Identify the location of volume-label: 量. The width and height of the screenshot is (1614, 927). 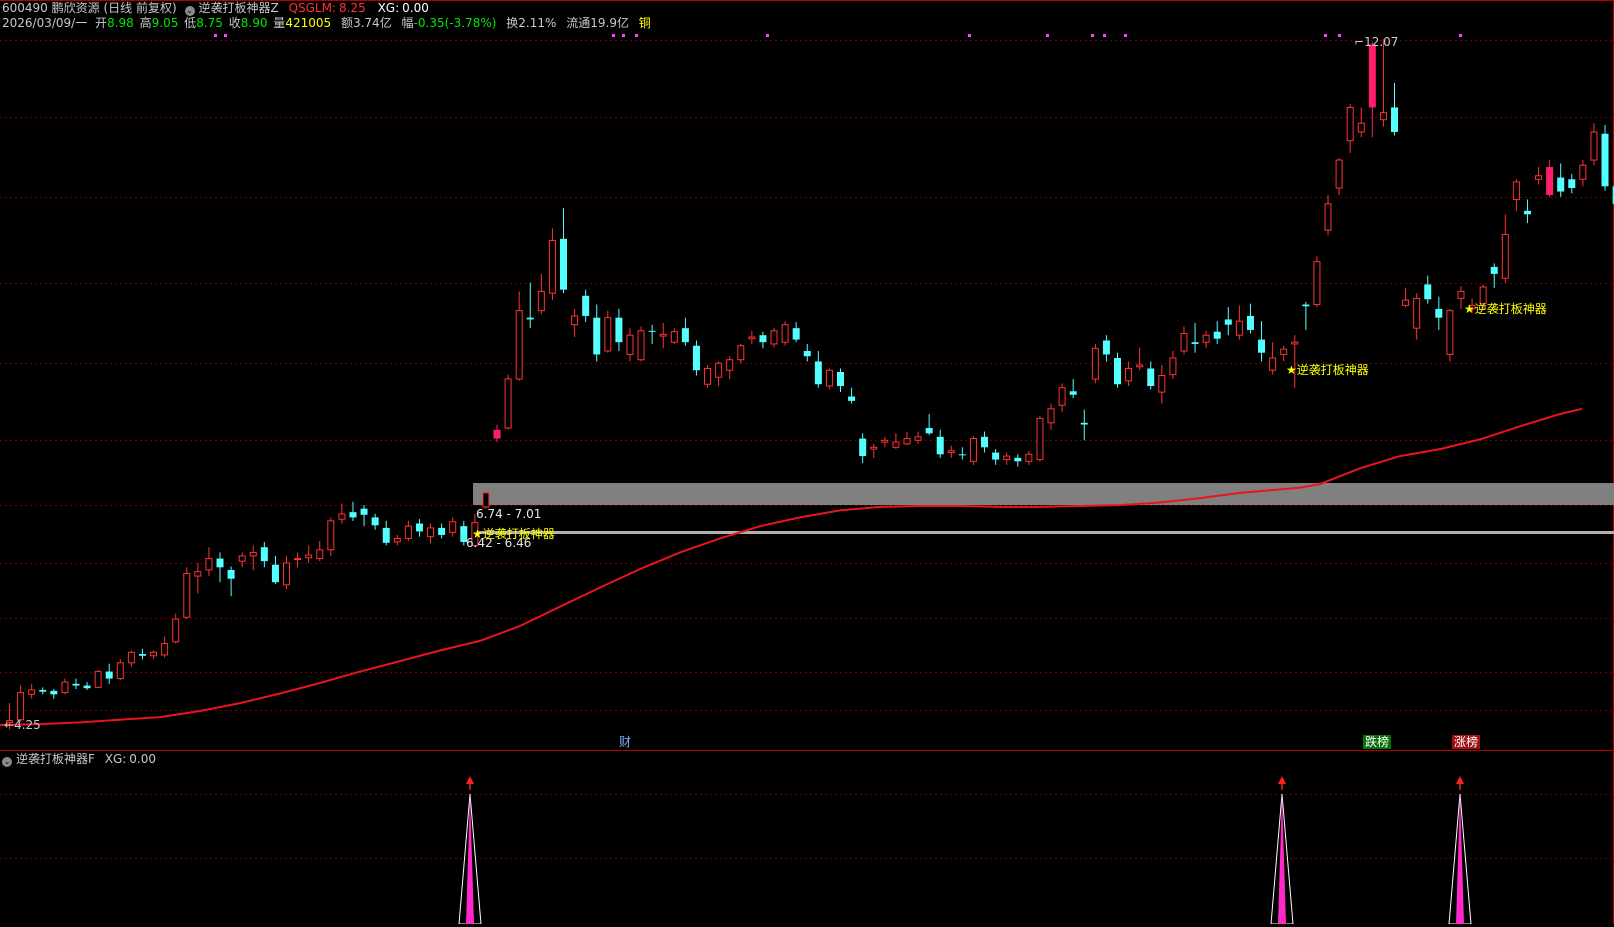
(279, 23).